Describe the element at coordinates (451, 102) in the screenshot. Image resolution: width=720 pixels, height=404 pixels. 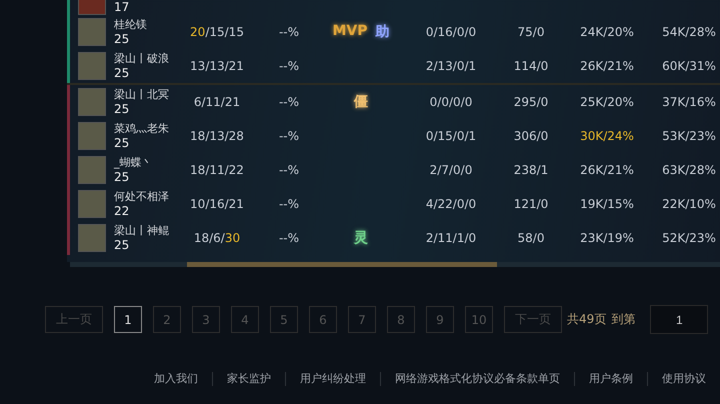
I see `table-cell-text: 0/0/0/0` at that location.